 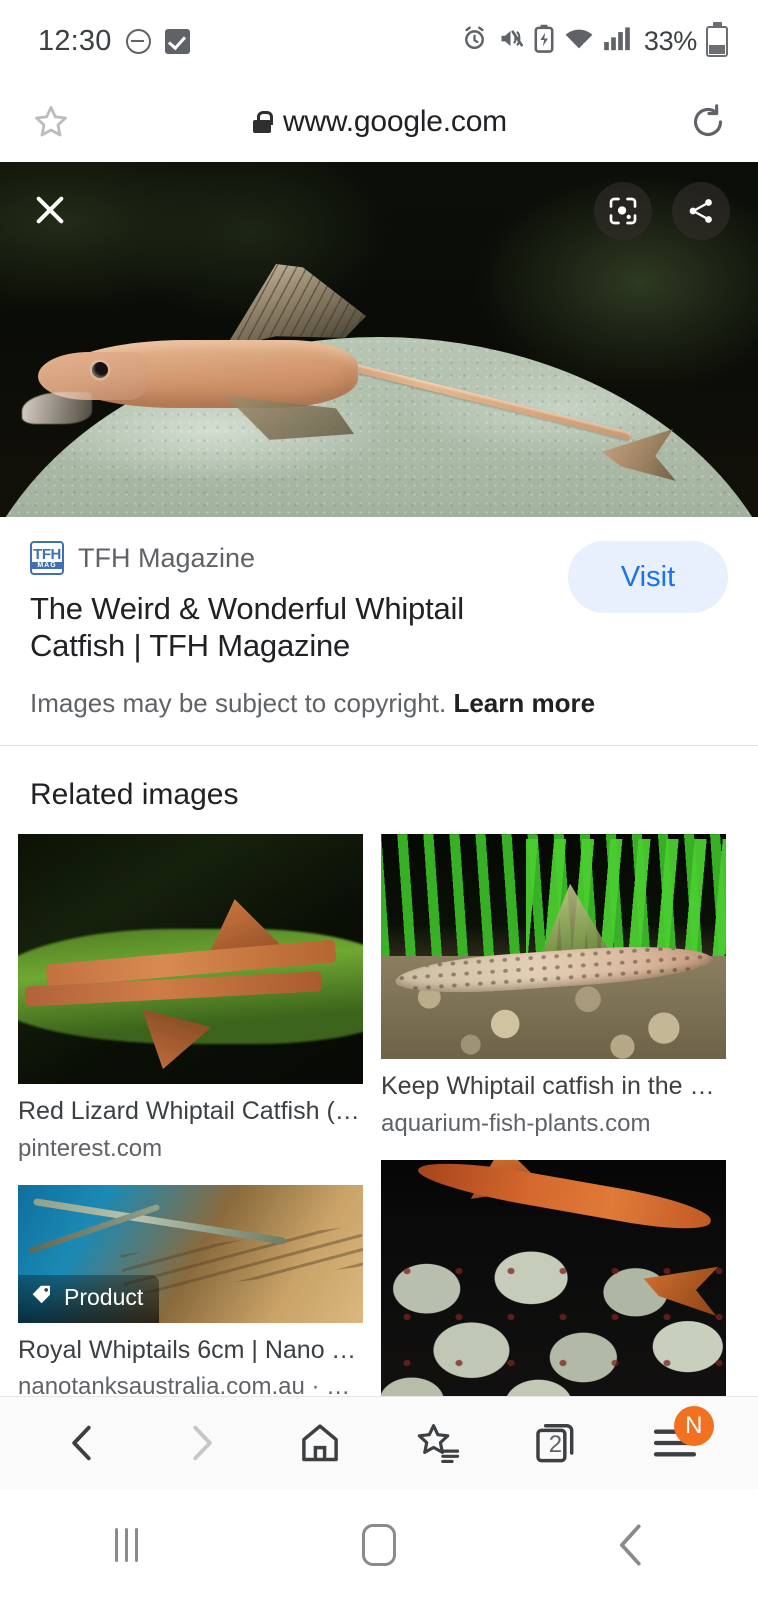 What do you see at coordinates (438, 1443) in the screenshot?
I see `bookmarks-star-icon` at bounding box center [438, 1443].